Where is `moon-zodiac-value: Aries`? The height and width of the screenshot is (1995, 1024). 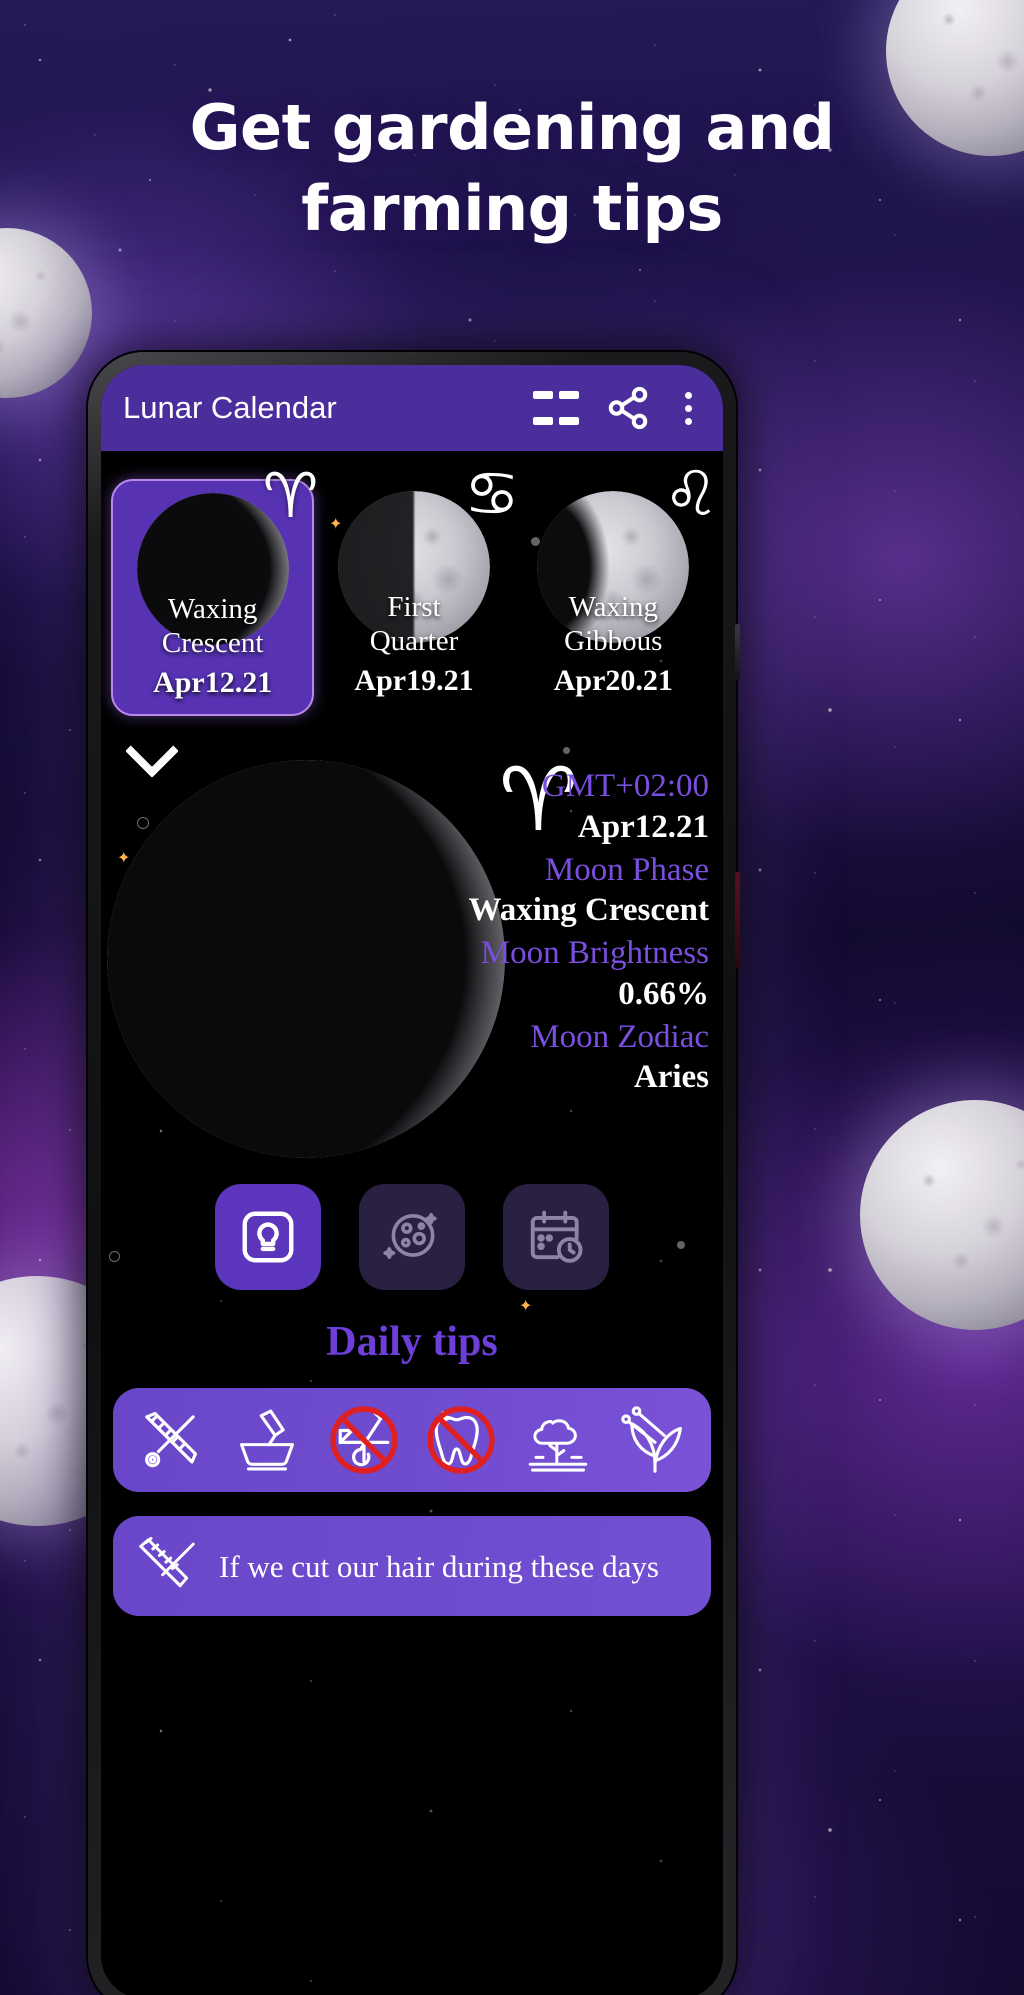 moon-zodiac-value: Aries is located at coordinates (671, 1077).